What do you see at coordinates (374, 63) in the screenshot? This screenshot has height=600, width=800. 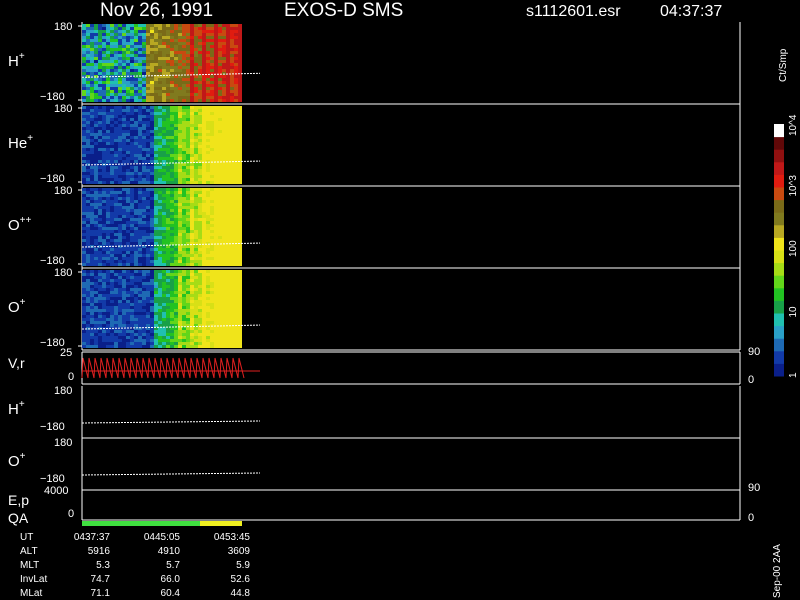 I see `spectrogram-panel: H+180−180` at bounding box center [374, 63].